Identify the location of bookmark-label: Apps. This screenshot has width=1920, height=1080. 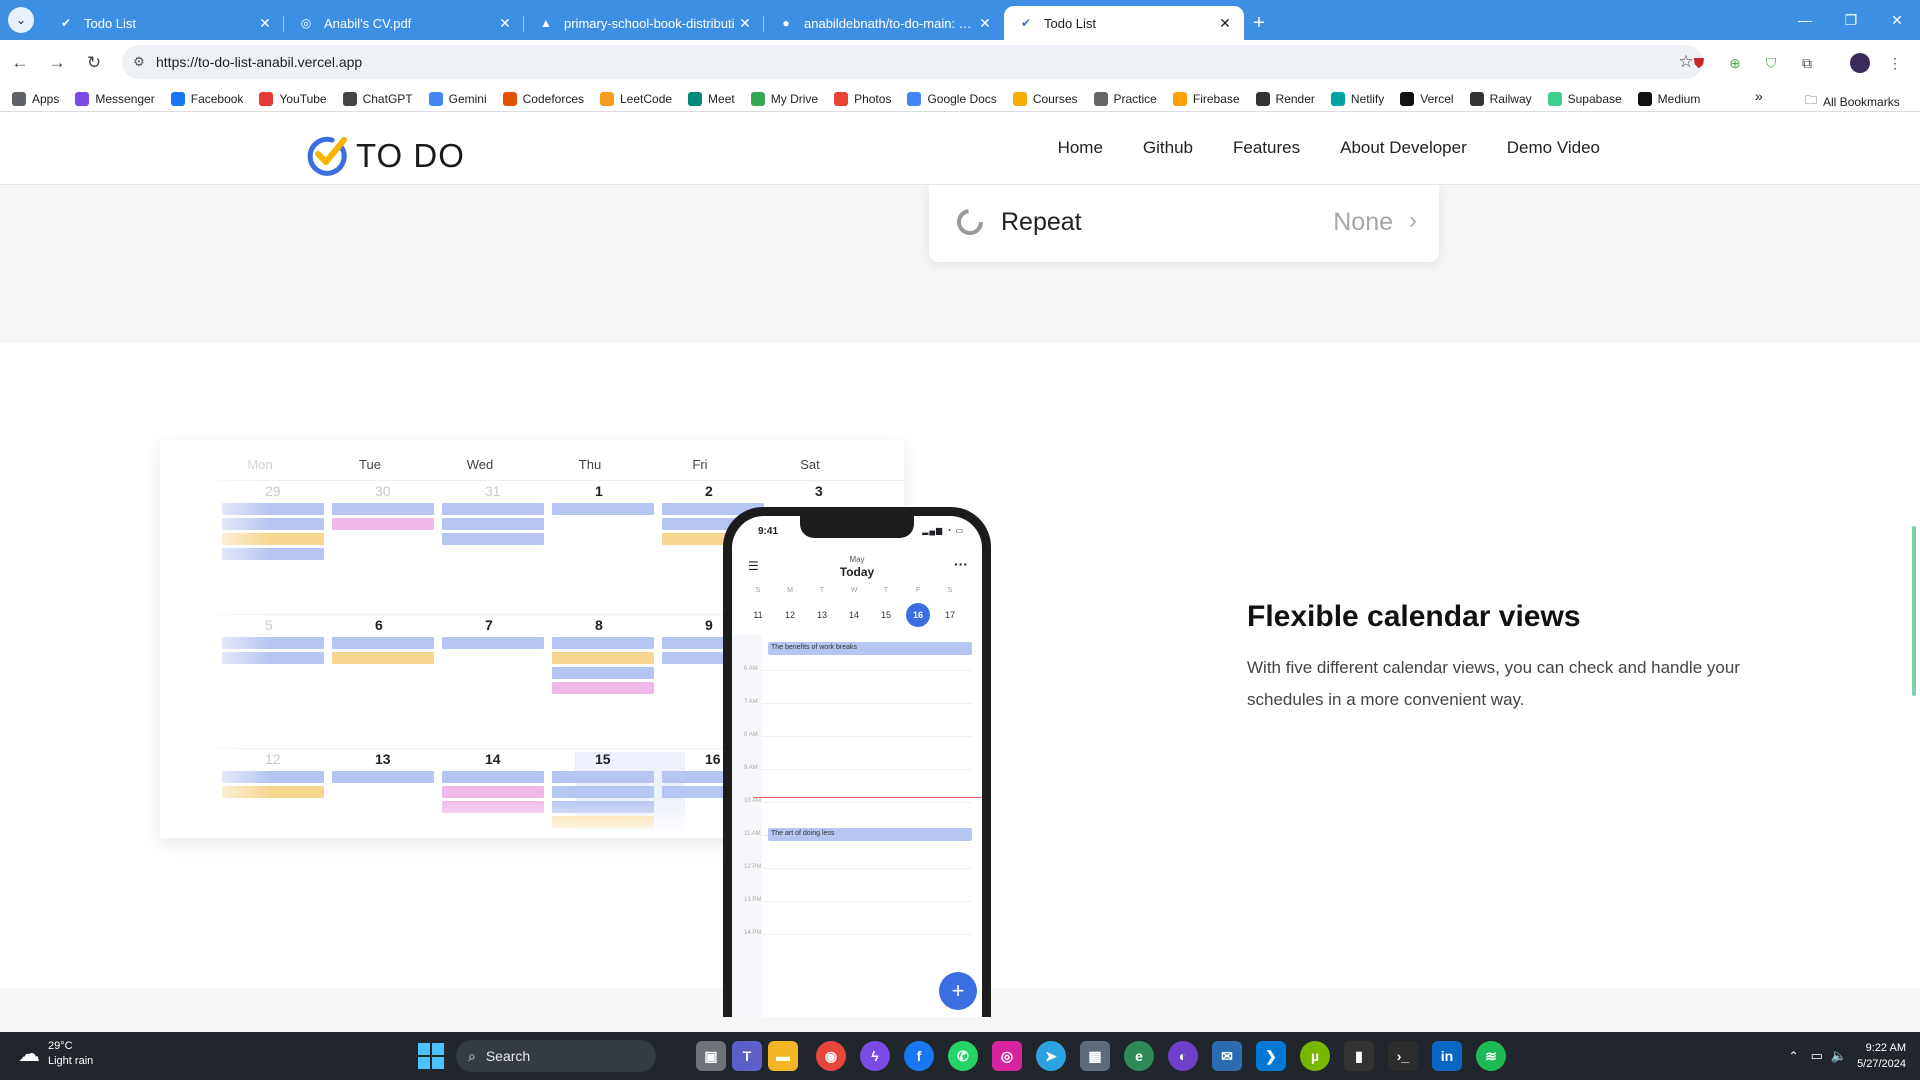
(46, 98).